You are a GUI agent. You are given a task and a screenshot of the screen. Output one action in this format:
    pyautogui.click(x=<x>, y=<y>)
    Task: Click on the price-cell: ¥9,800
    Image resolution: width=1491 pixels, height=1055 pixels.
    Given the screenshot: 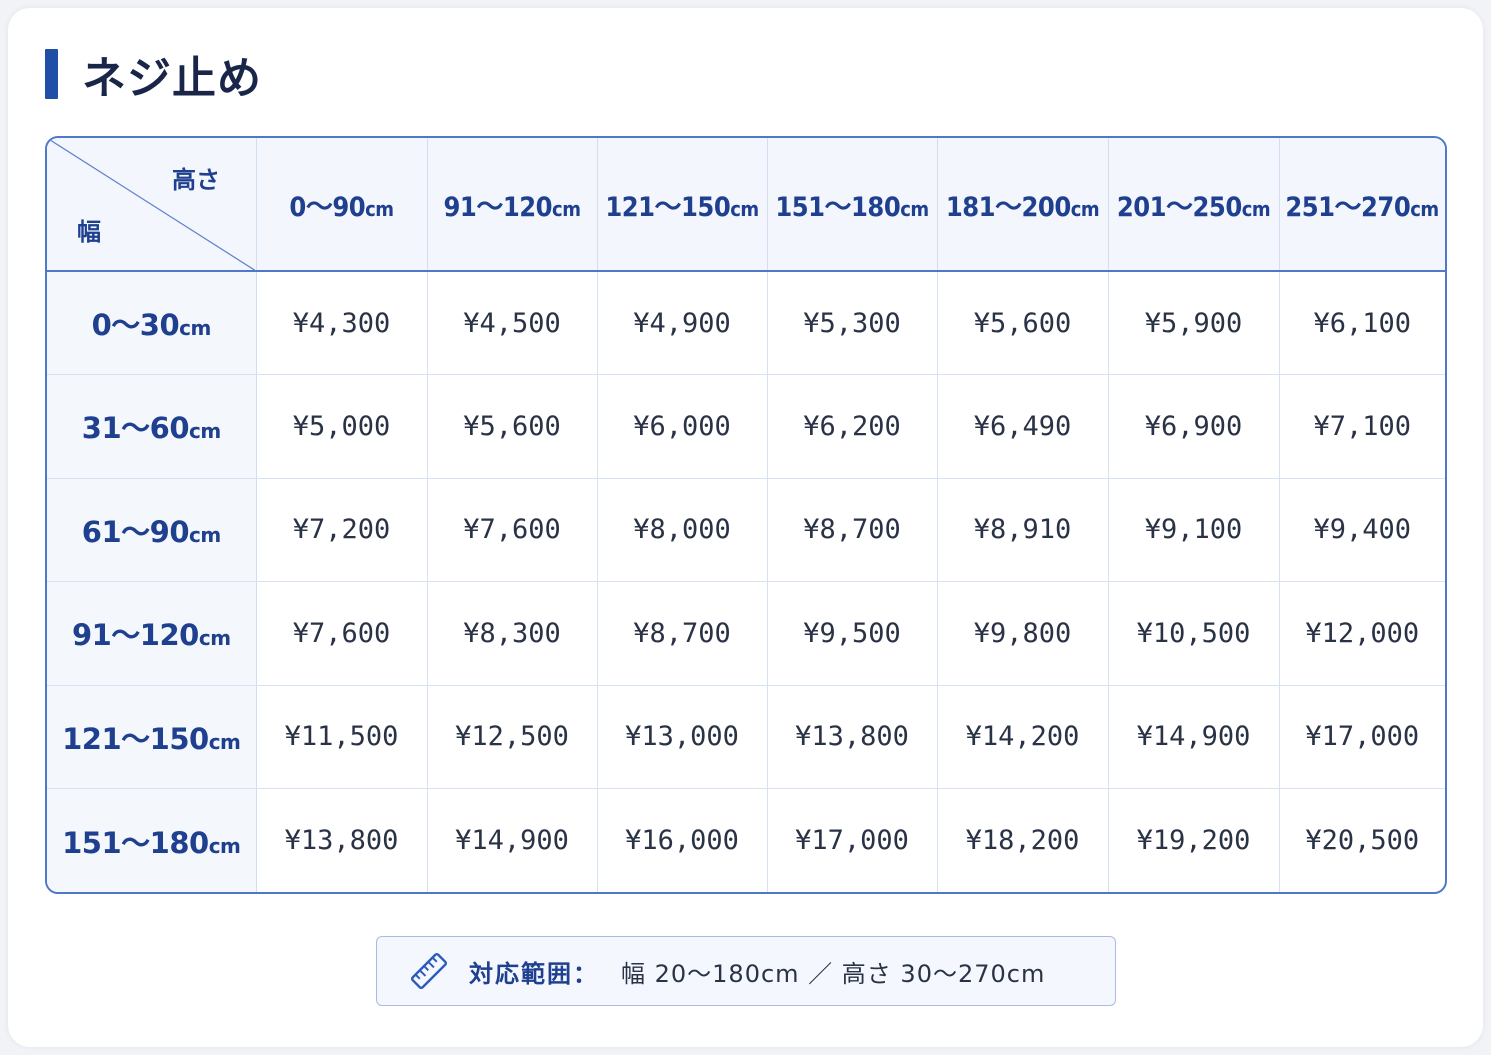 What is the action you would take?
    pyautogui.click(x=1023, y=633)
    